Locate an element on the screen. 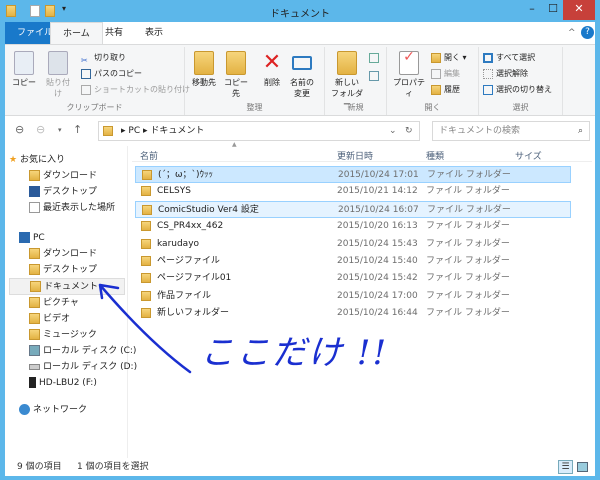 This screenshot has width=600, height=480. handwritten-arrow is located at coordinates (145, 328).